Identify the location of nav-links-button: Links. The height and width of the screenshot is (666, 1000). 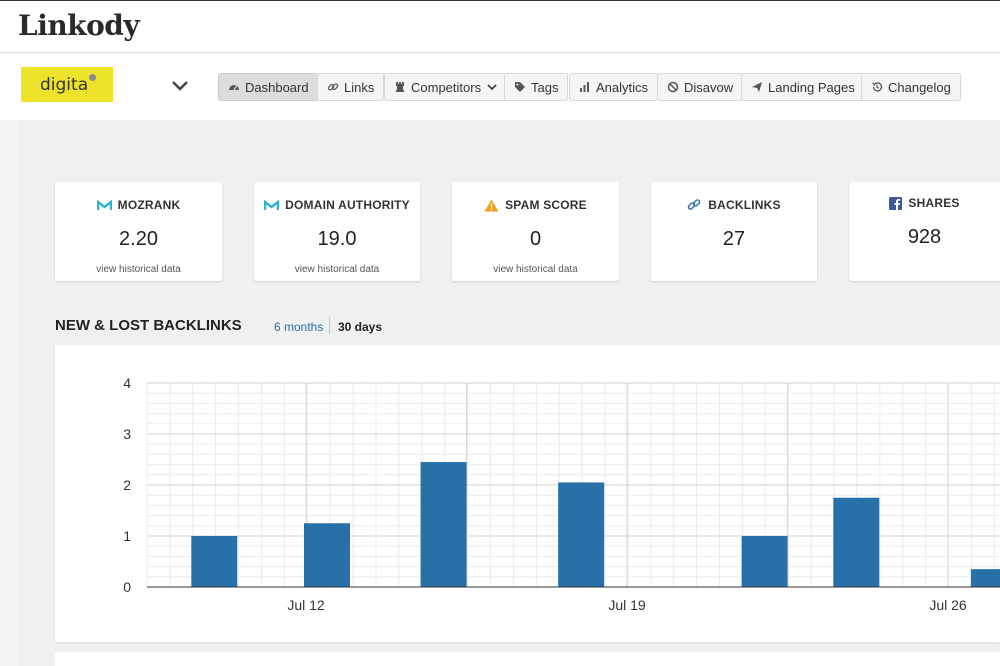
(351, 87).